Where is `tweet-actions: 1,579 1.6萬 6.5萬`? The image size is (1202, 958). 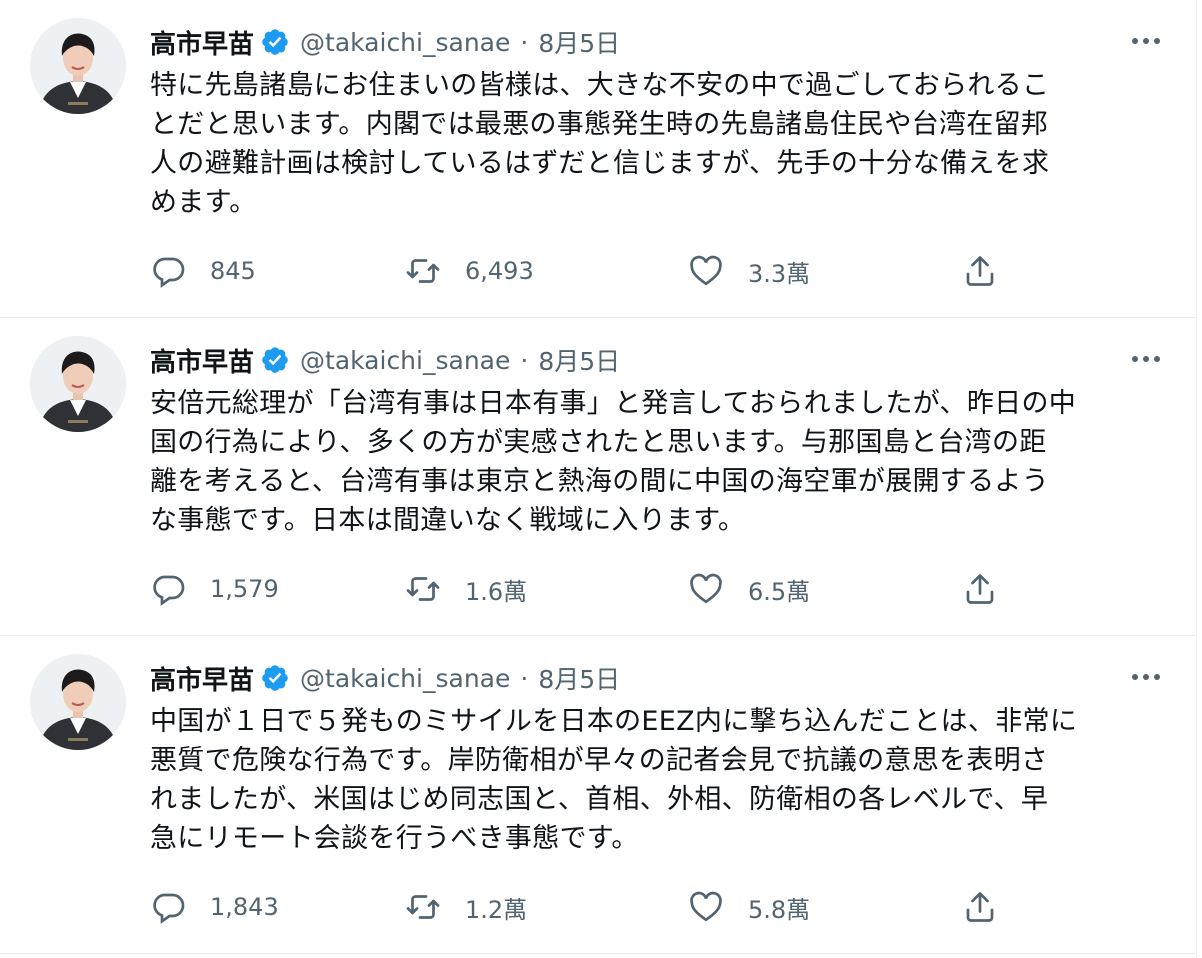 tweet-actions: 1,579 1.6萬 6.5萬 is located at coordinates (580, 591).